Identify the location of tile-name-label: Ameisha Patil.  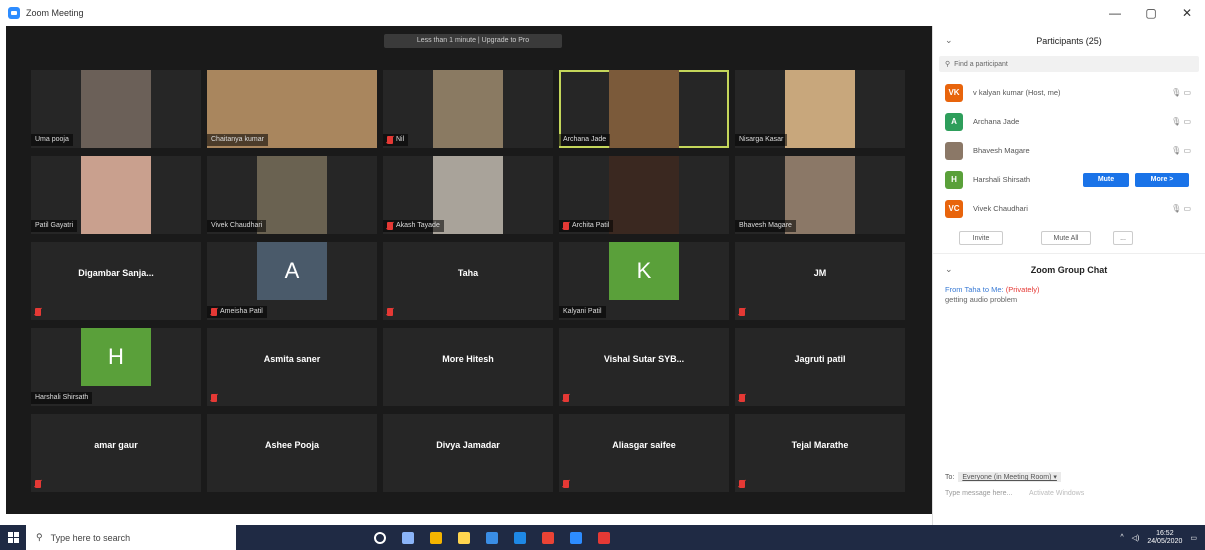
(237, 312).